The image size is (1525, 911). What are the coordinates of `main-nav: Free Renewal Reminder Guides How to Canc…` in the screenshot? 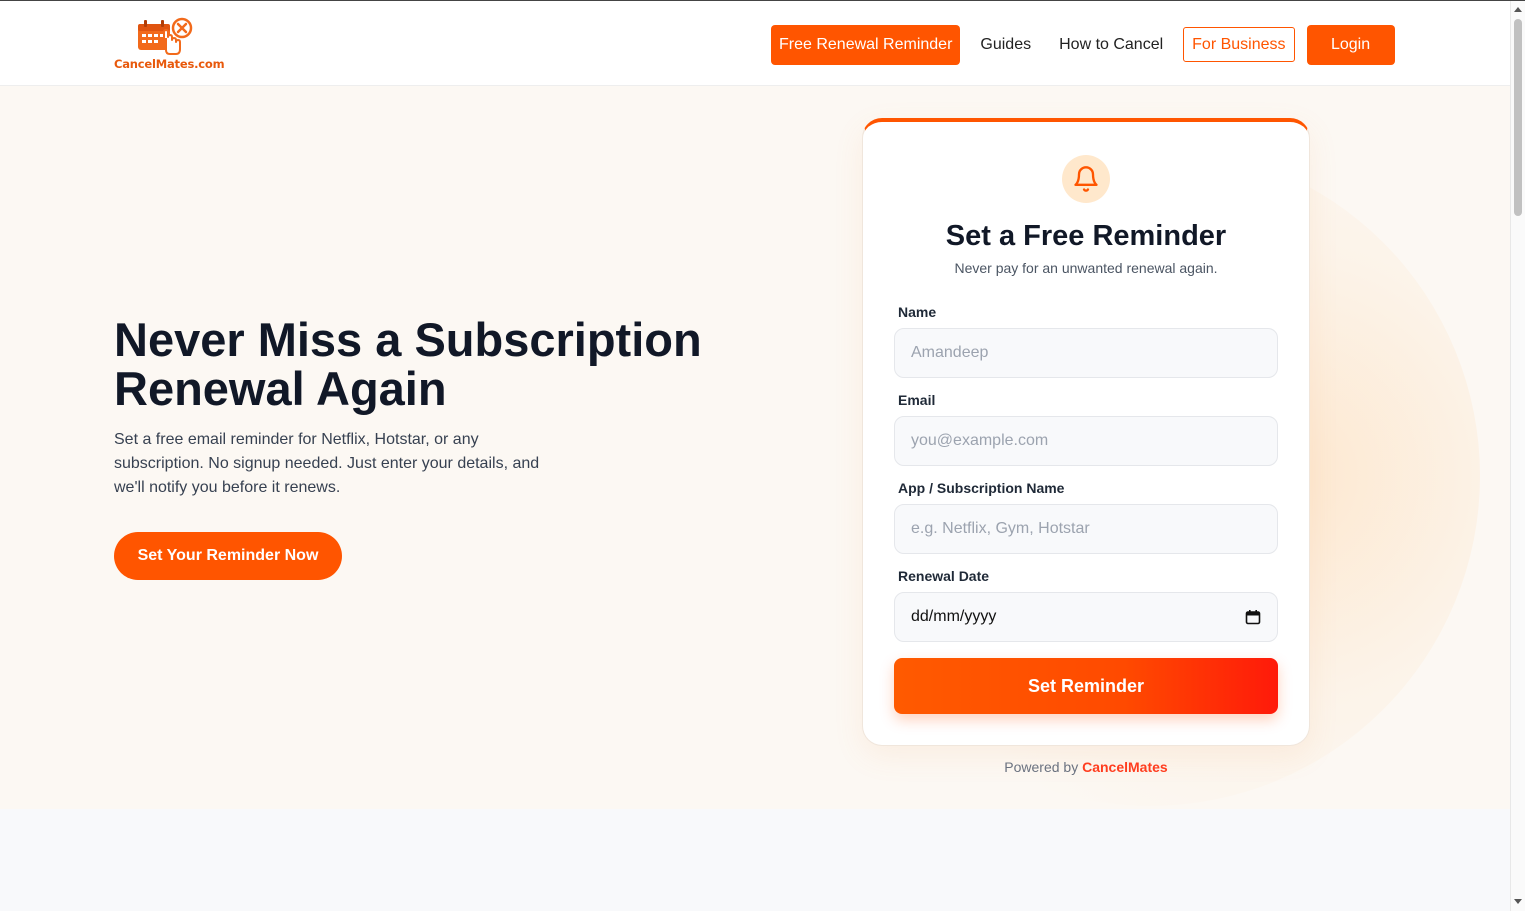 It's located at (1083, 44).